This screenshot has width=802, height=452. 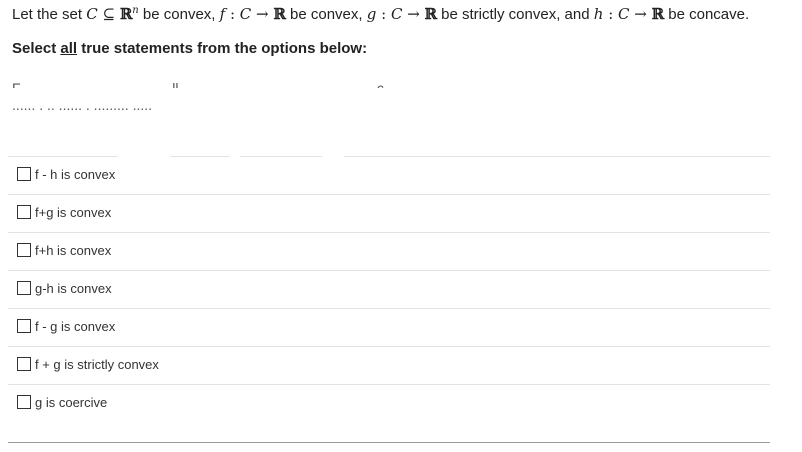 What do you see at coordinates (389, 442) in the screenshot?
I see `options-bottom-divider` at bounding box center [389, 442].